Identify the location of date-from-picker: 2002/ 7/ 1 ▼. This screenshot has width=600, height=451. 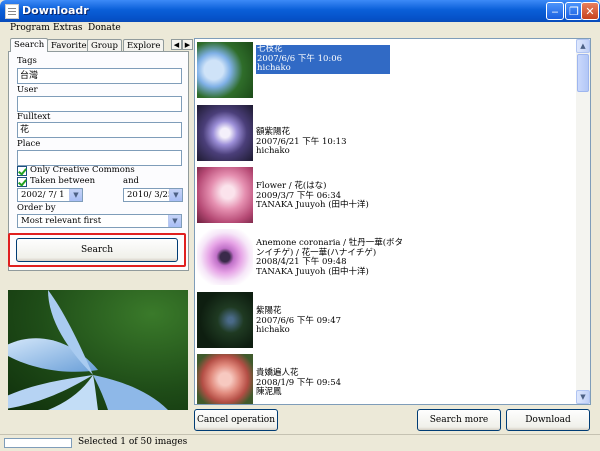
(50, 195).